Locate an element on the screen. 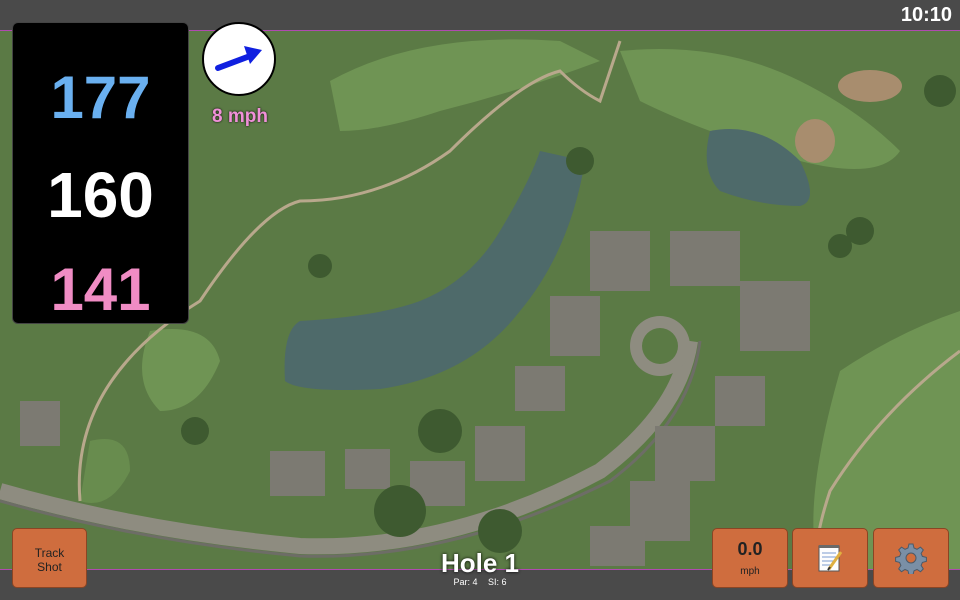  track-shot-label-line1: Track is located at coordinates (49, 553).